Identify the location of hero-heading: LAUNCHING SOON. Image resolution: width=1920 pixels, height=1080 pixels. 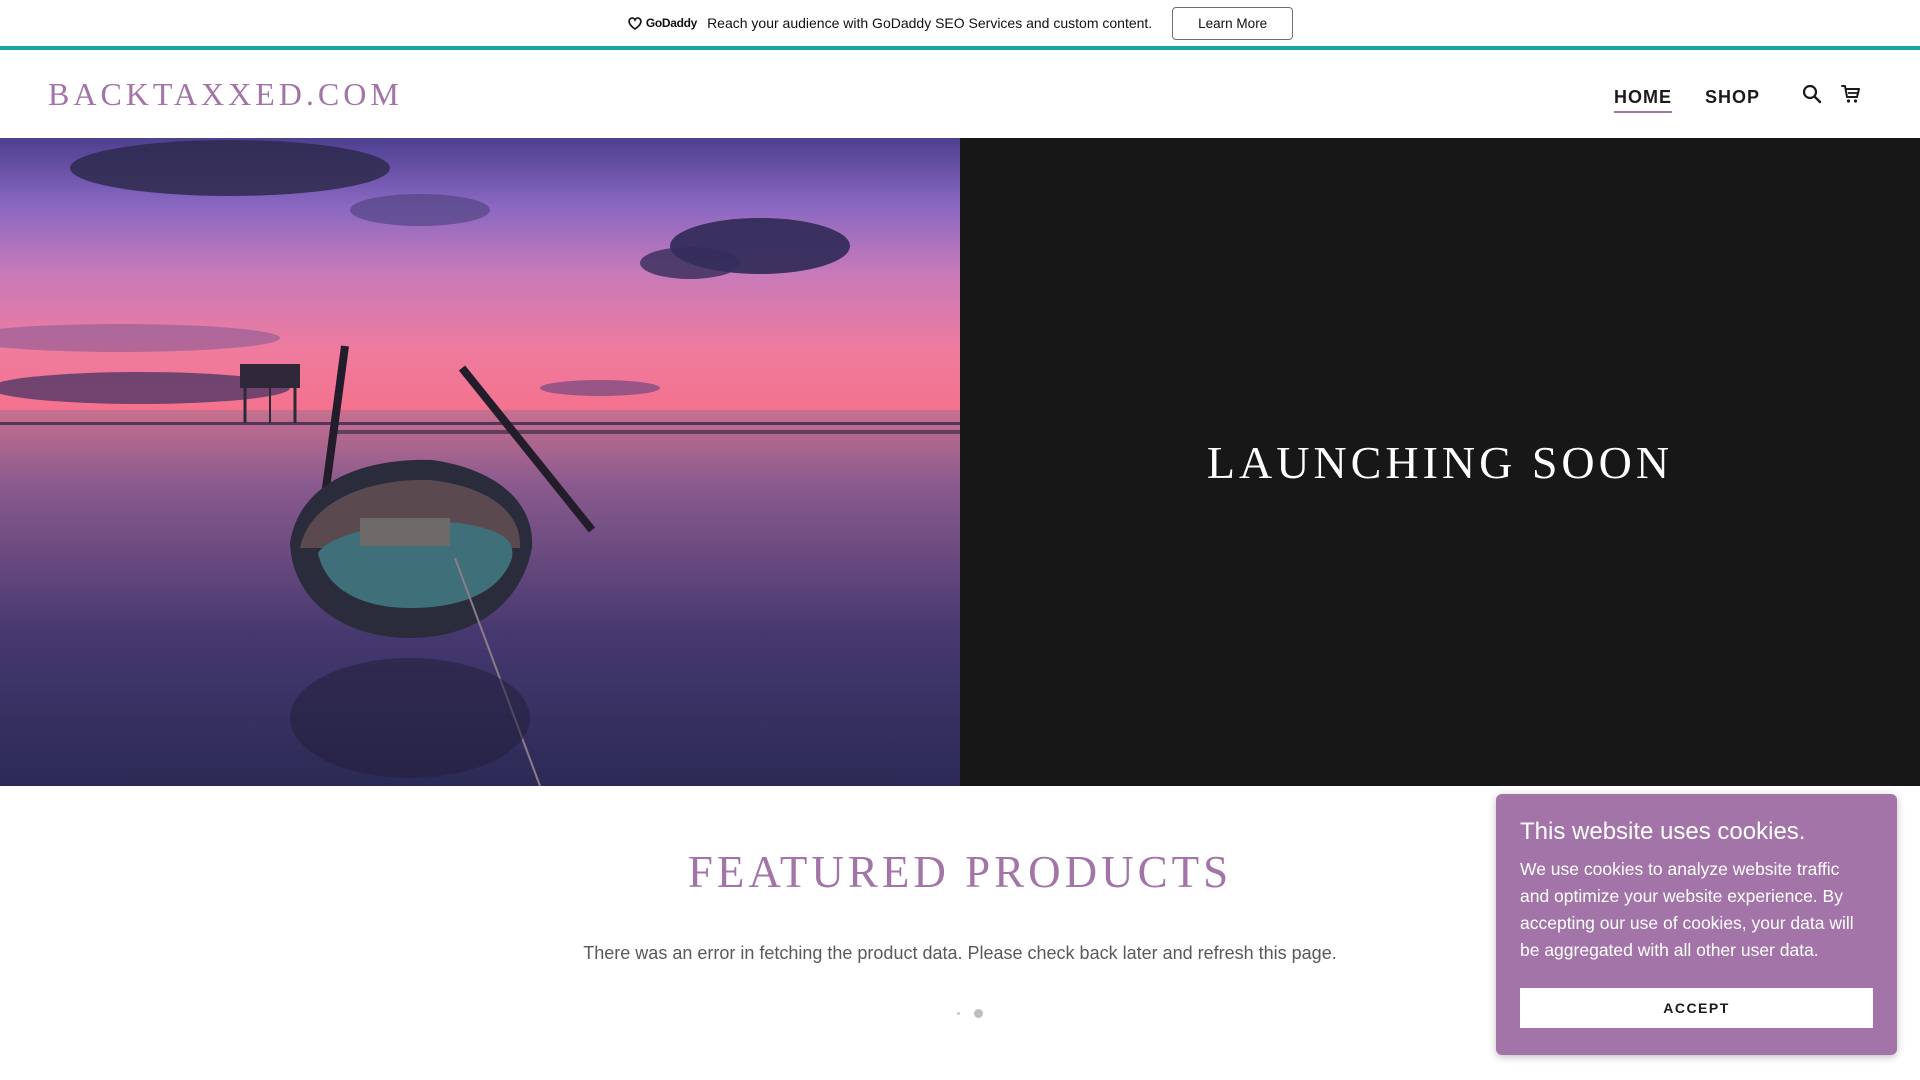
(1440, 462).